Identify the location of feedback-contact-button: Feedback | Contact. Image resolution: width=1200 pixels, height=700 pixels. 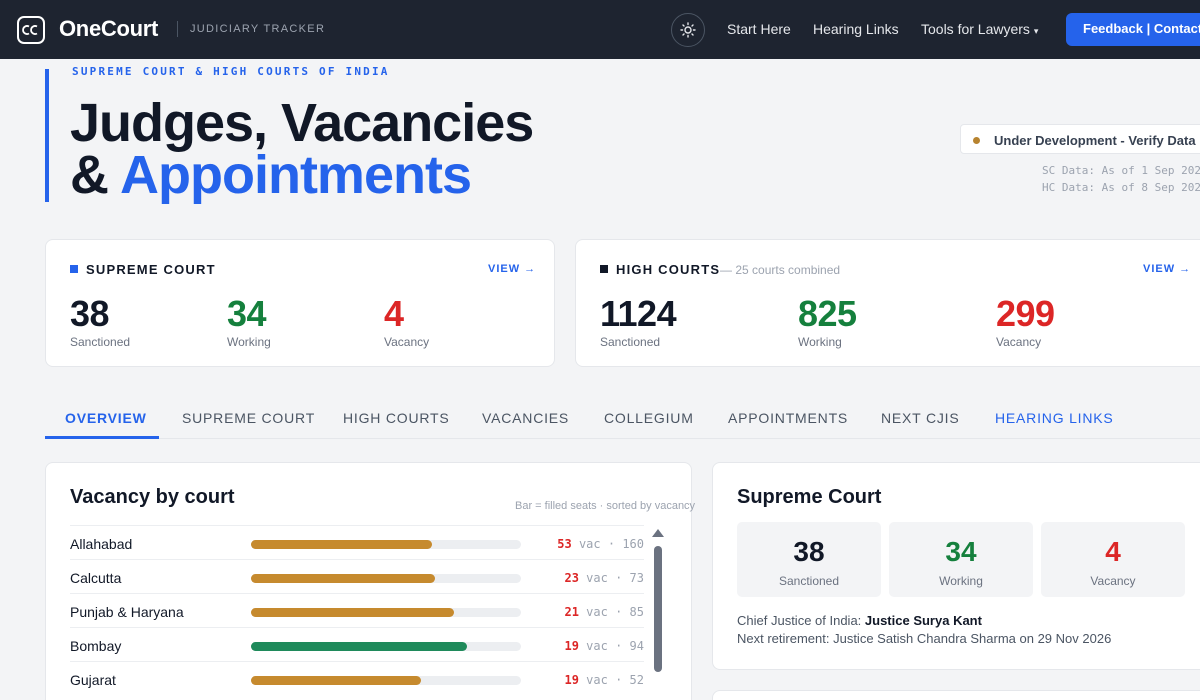
(1133, 29).